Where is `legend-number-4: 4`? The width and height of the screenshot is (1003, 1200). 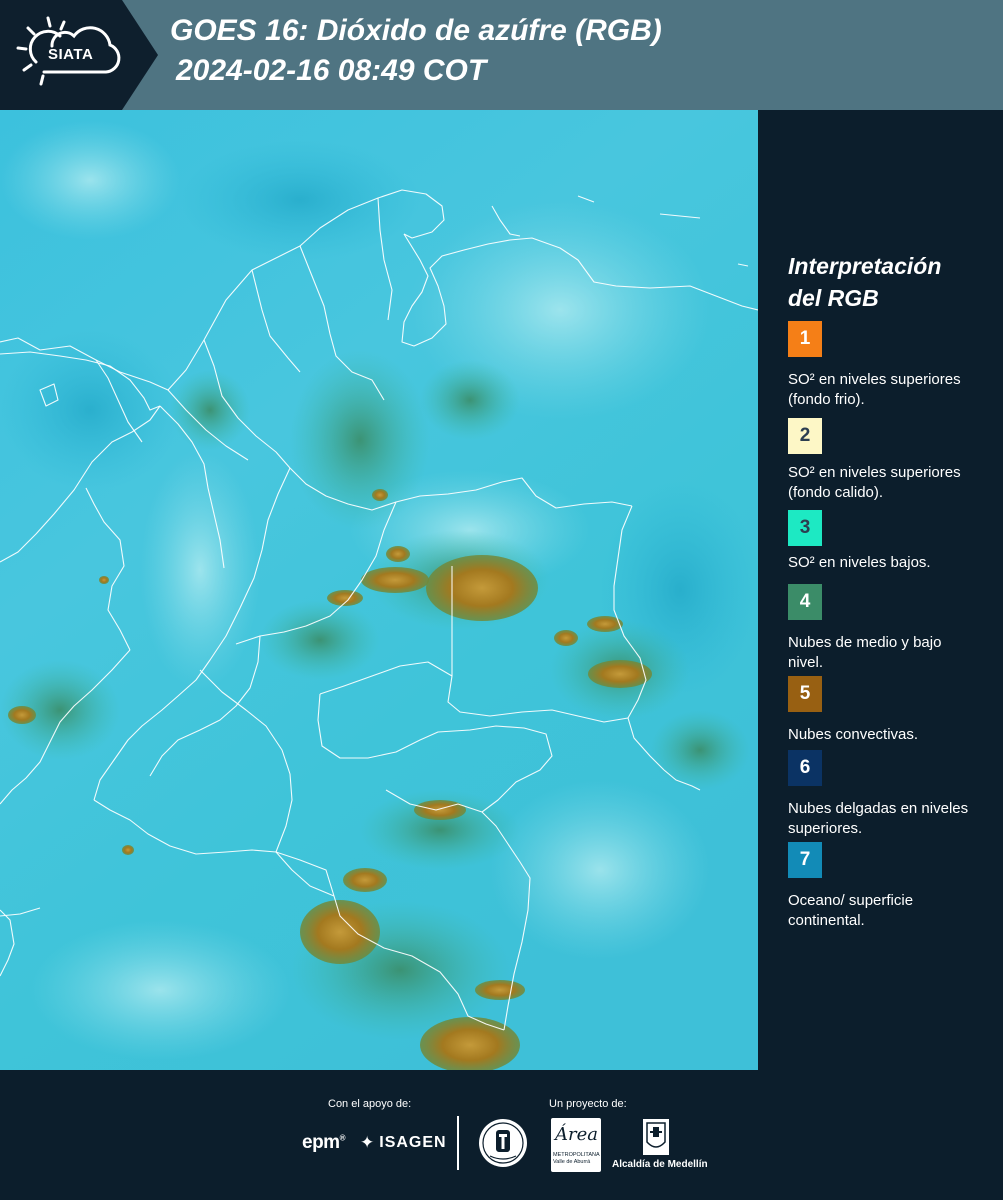
legend-number-4: 4 is located at coordinates (805, 601).